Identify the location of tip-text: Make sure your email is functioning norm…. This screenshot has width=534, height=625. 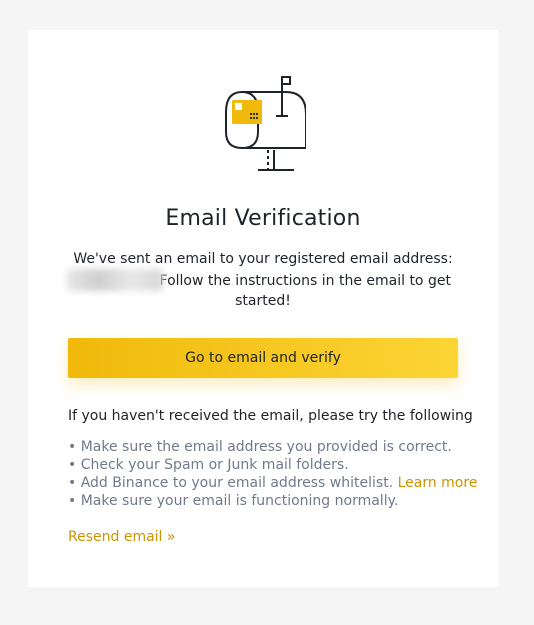
(239, 501).